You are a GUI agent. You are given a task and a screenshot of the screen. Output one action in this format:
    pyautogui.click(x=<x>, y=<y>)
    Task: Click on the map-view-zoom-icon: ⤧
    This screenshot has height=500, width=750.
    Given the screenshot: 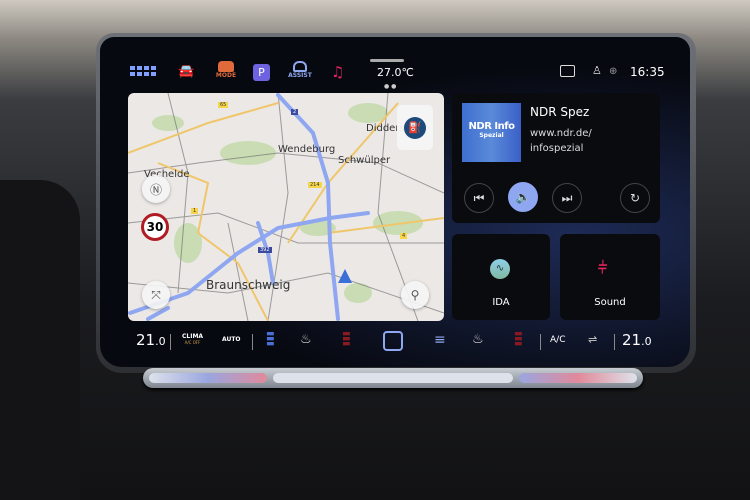 What is the action you would take?
    pyautogui.click(x=156, y=295)
    